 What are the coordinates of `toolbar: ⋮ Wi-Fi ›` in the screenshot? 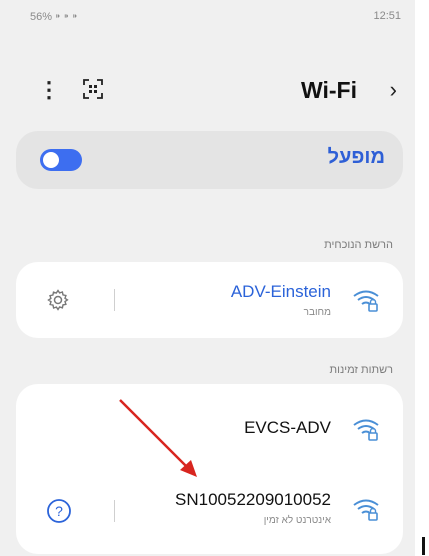 It's located at (207, 91).